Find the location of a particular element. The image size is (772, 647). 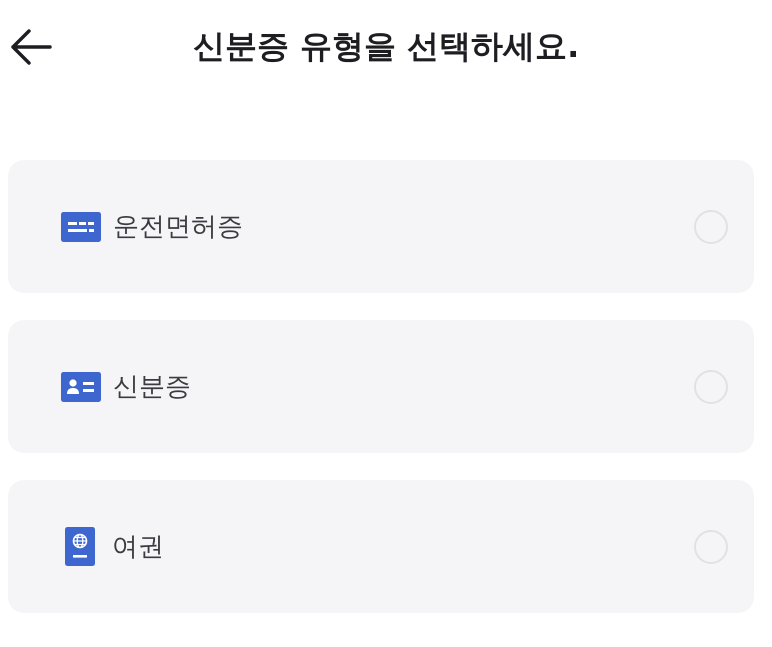

page-title: 신분증 유형을 선택하세요. is located at coordinates (386, 46).